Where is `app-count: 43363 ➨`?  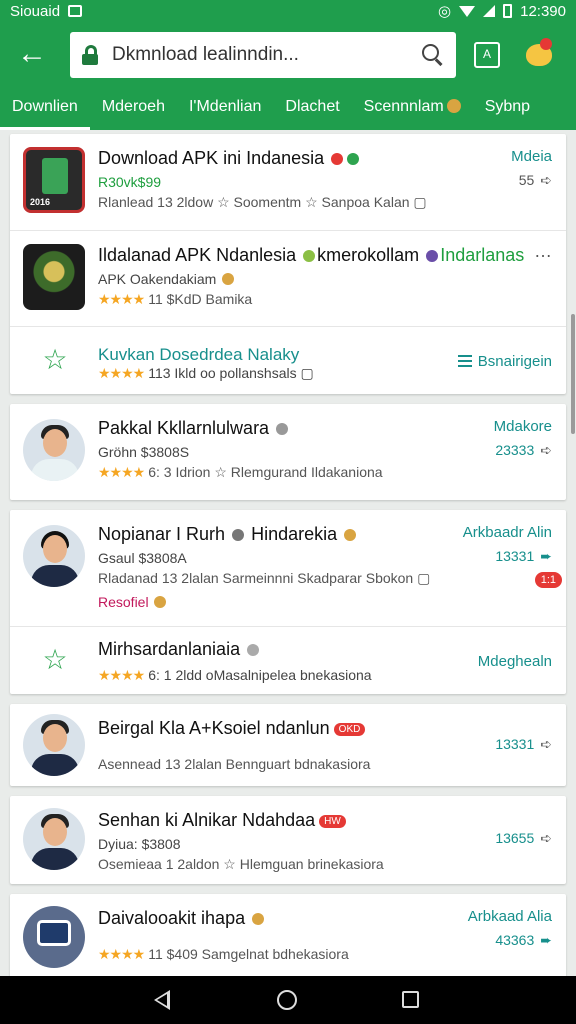
app-count: 43363 ➨ is located at coordinates (523, 940).